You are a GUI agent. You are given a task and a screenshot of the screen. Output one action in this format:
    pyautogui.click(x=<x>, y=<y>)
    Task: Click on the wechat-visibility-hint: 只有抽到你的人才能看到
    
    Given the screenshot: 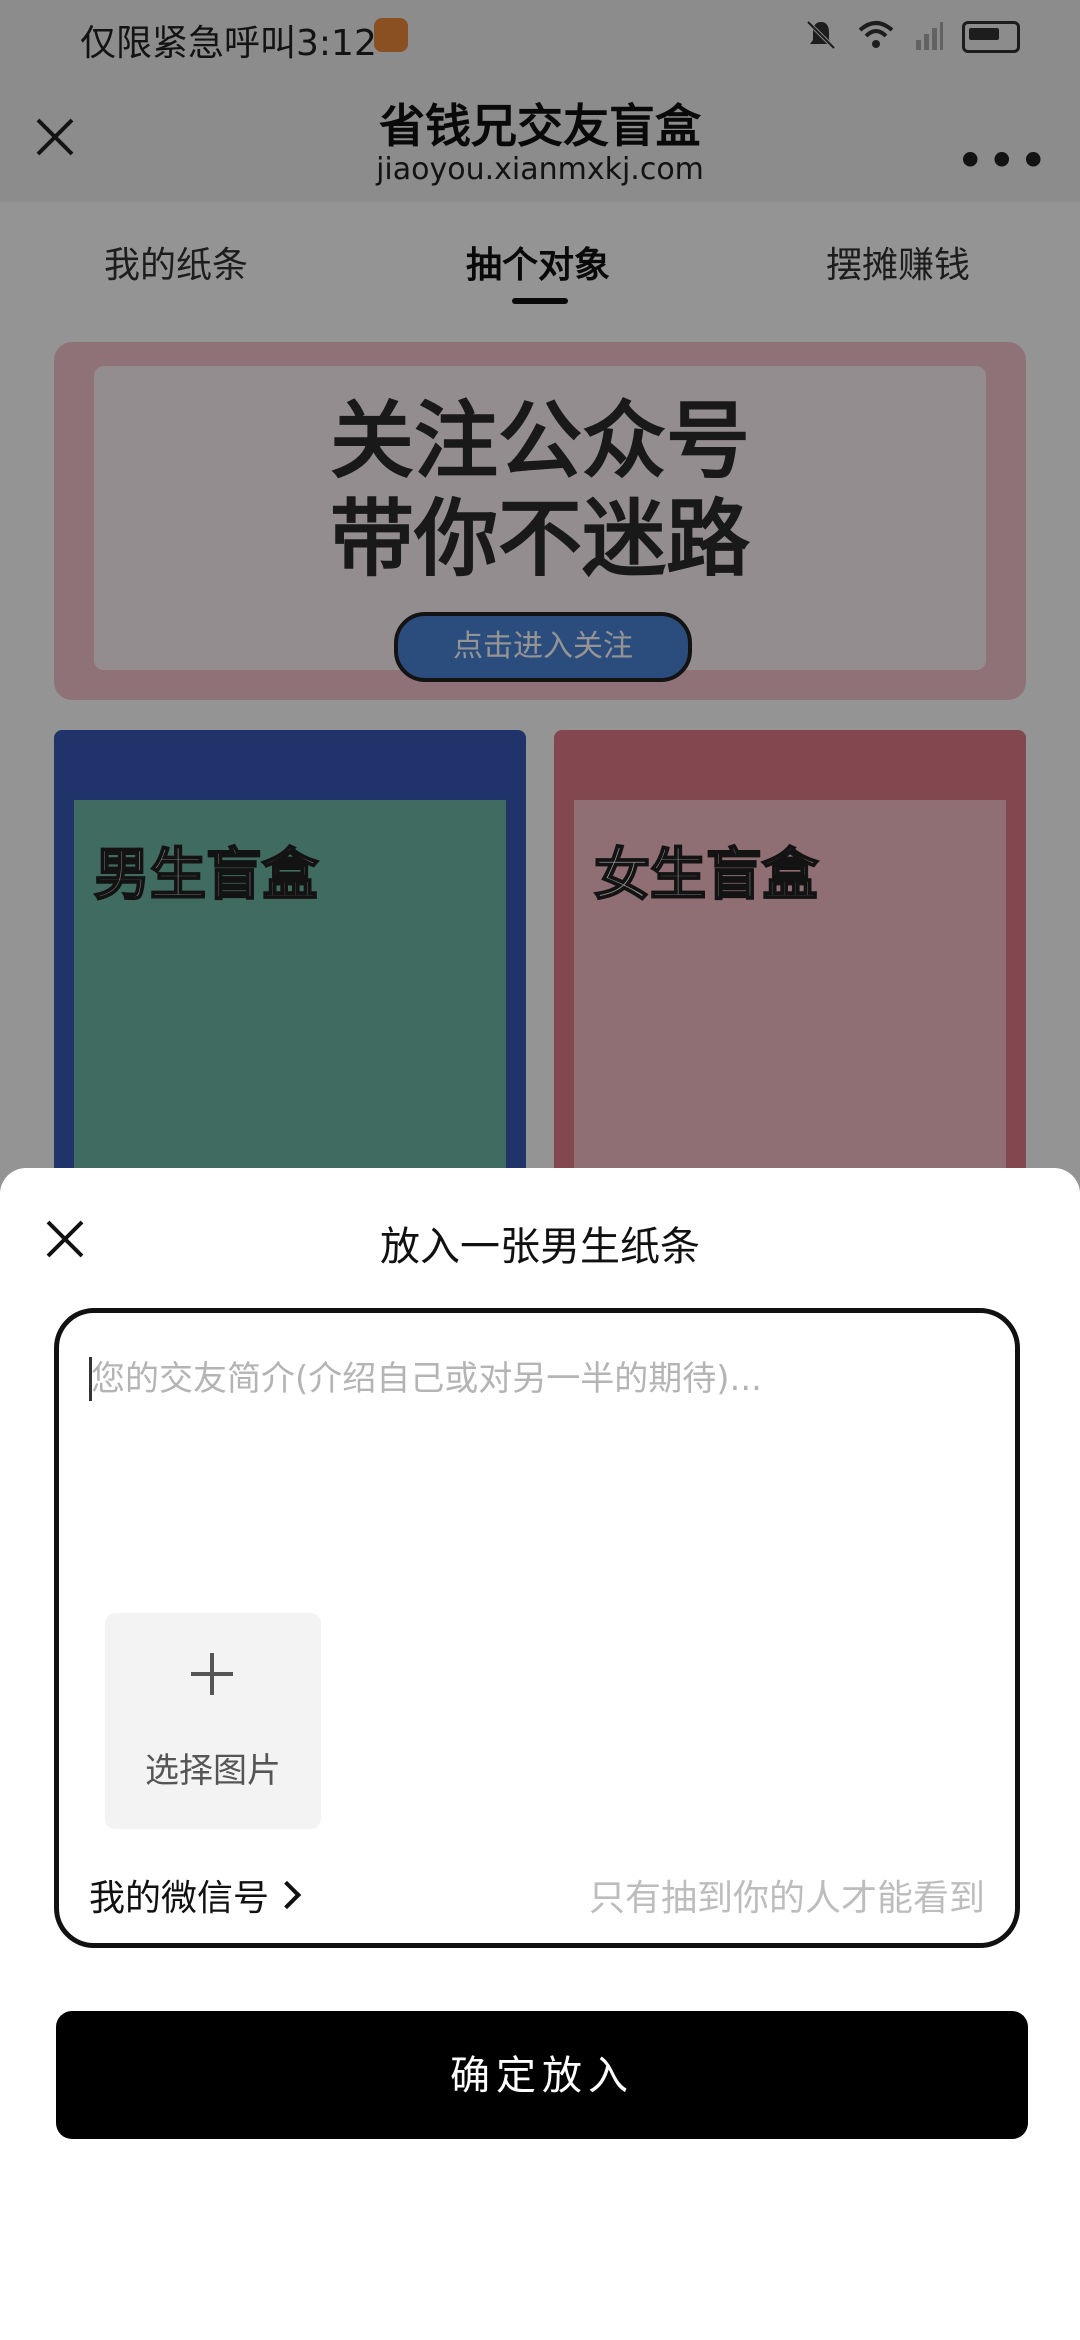 What is the action you would take?
    pyautogui.click(x=786, y=1898)
    